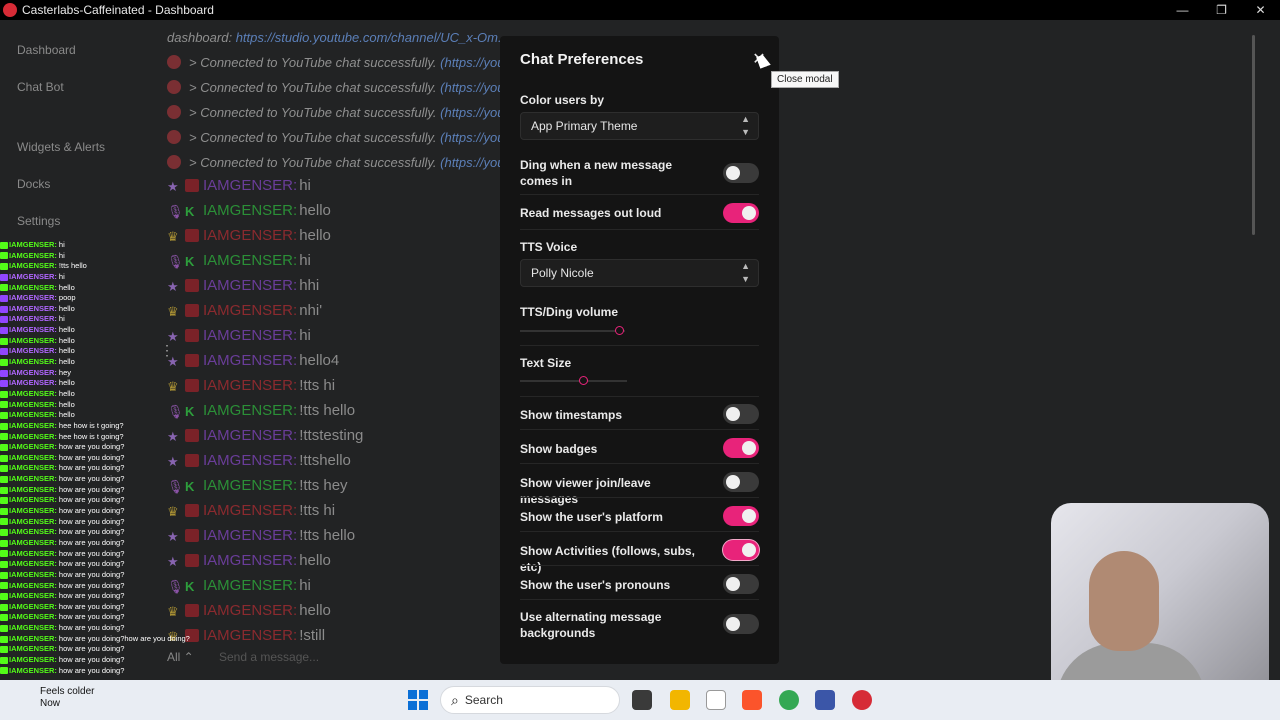 This screenshot has width=1280, height=720. I want to click on windows-start-icon, so click(418, 700).